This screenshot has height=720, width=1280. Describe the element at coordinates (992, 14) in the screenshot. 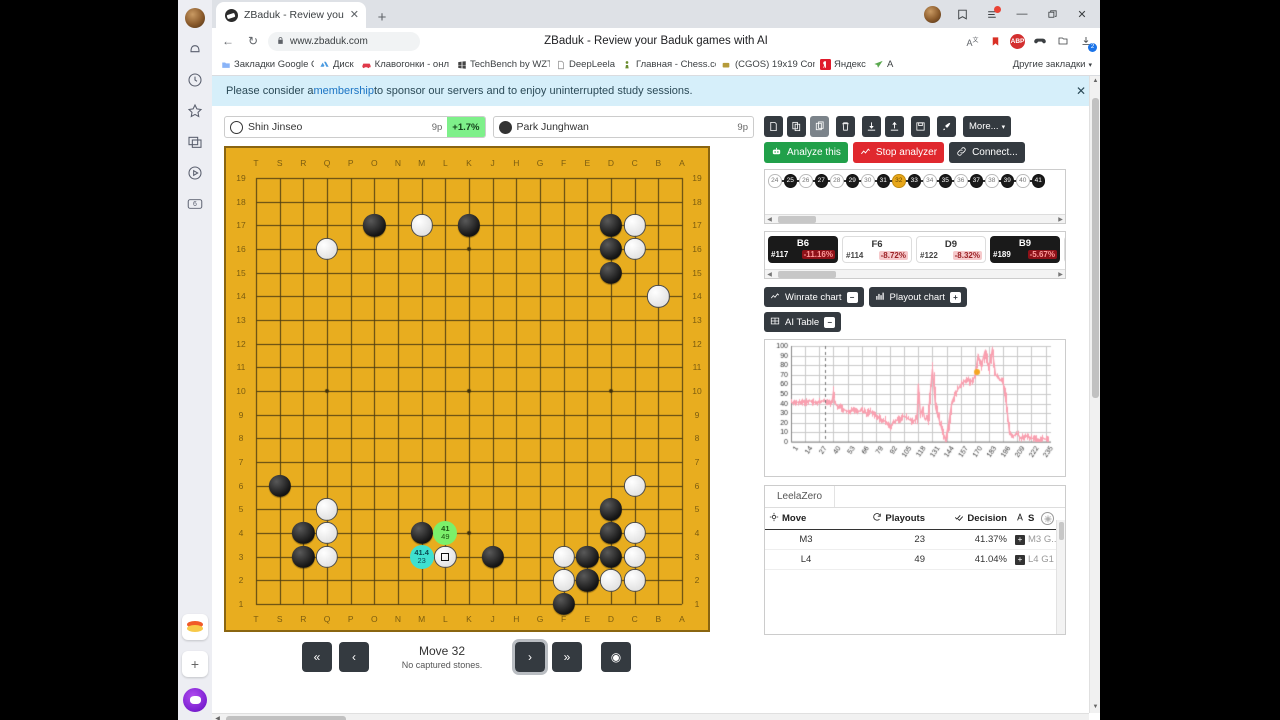

I see `menu-icon` at that location.